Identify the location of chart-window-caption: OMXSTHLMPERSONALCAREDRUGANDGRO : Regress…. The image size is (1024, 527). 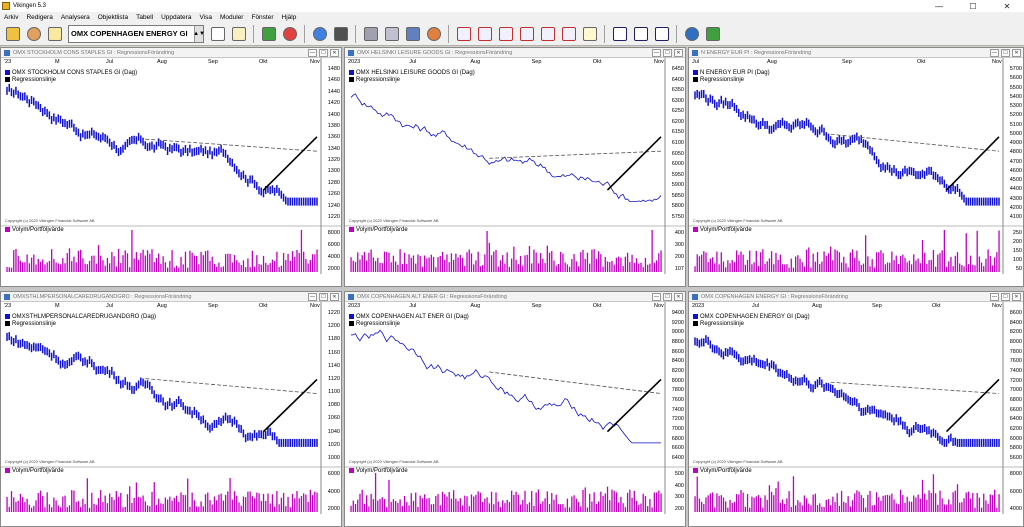
(171, 297).